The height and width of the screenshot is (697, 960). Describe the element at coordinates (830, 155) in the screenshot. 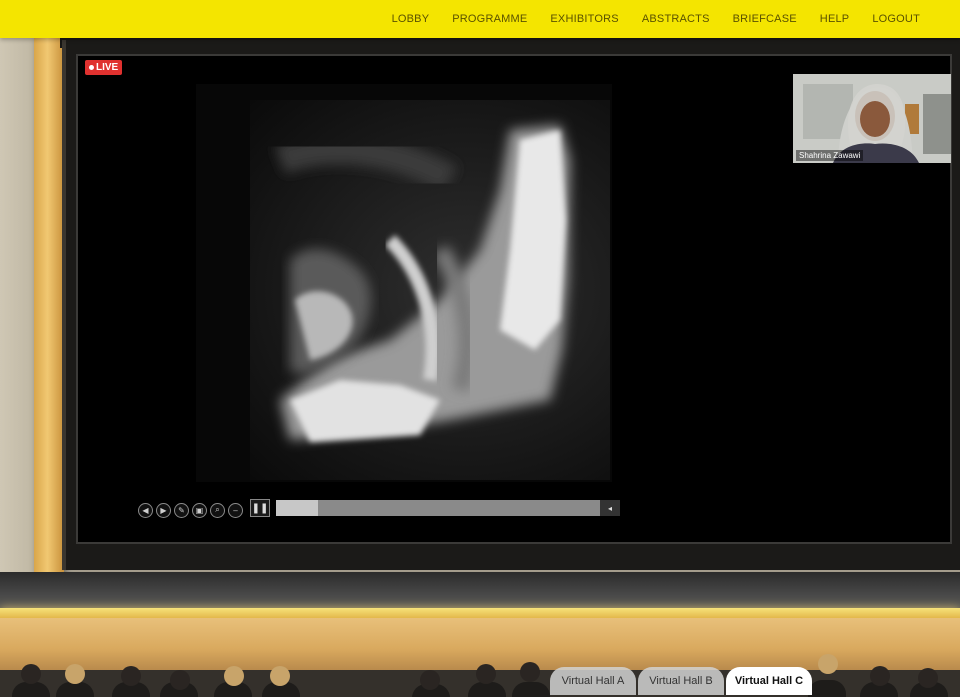

I see `speaker-name-label: Shahrina Zawawi` at that location.